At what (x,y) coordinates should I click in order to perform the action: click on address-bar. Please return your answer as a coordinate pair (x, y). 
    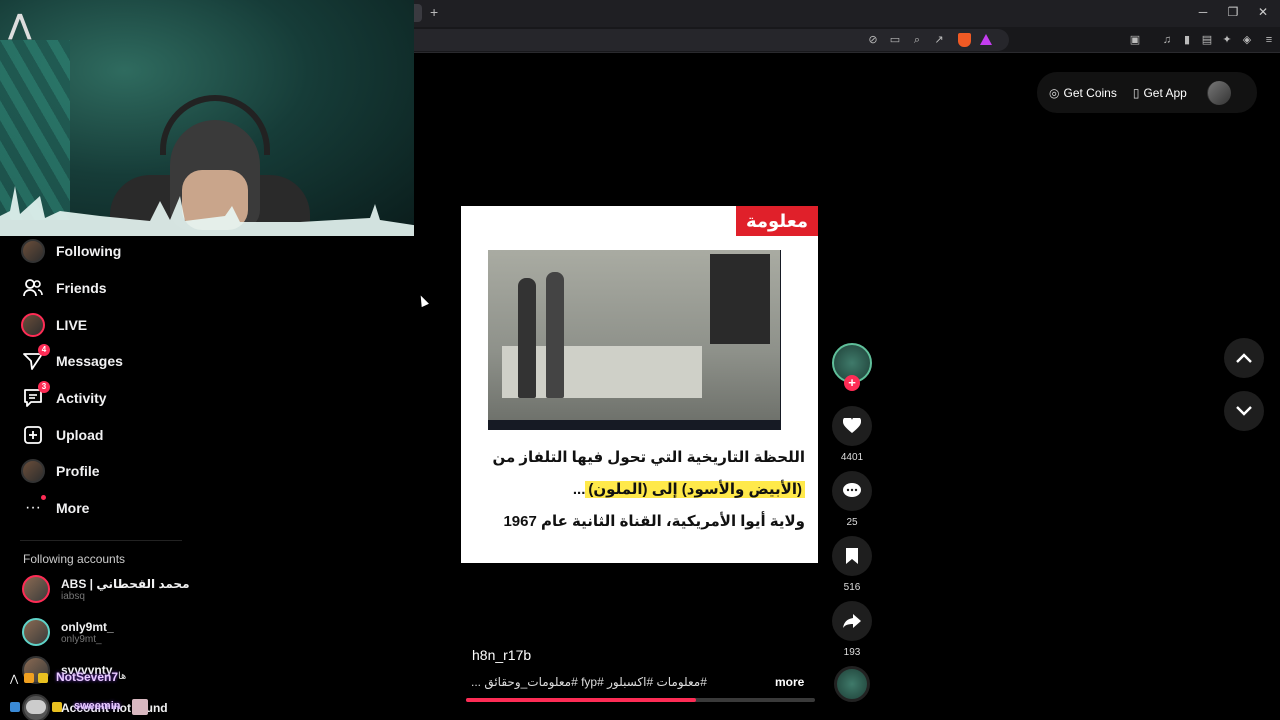
    Looking at the image, I should click on (847, 40).